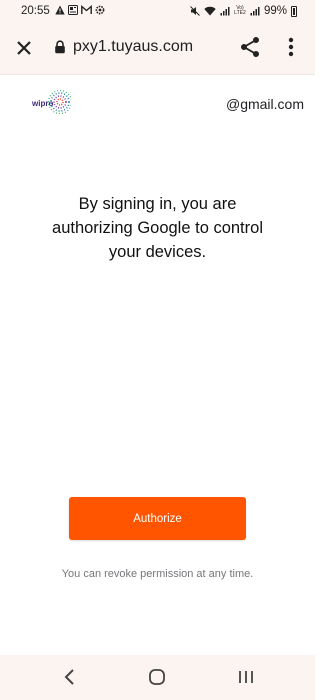 Image resolution: width=320 pixels, height=700 pixels. Describe the element at coordinates (240, 10) in the screenshot. I see `volte-icon: Vo) LTE2` at that location.